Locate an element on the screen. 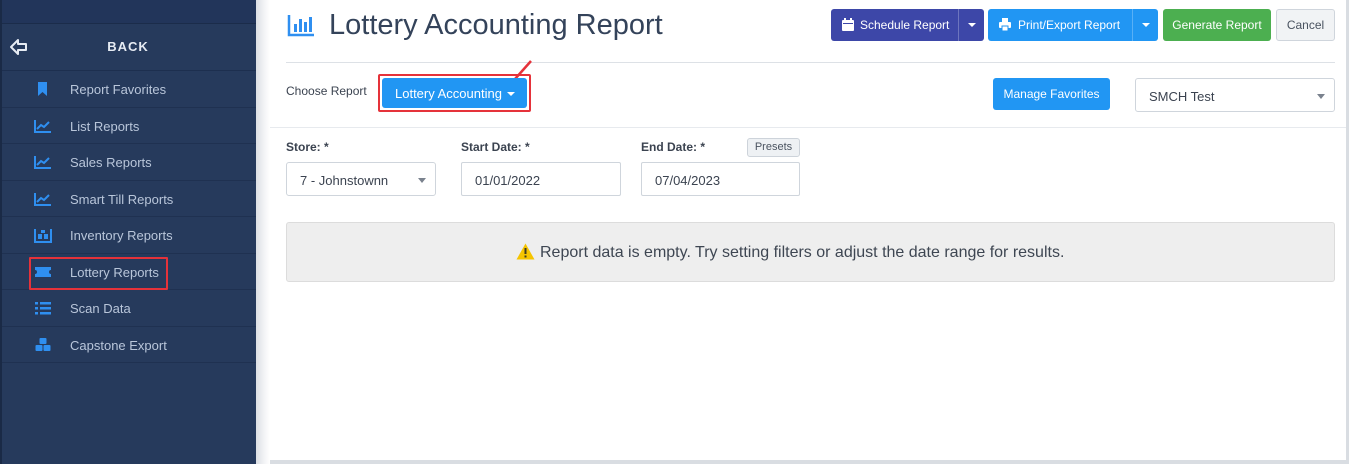 This screenshot has height=464, width=1349. sidebar-item-sales-reports: Sales Reports is located at coordinates (128, 162).